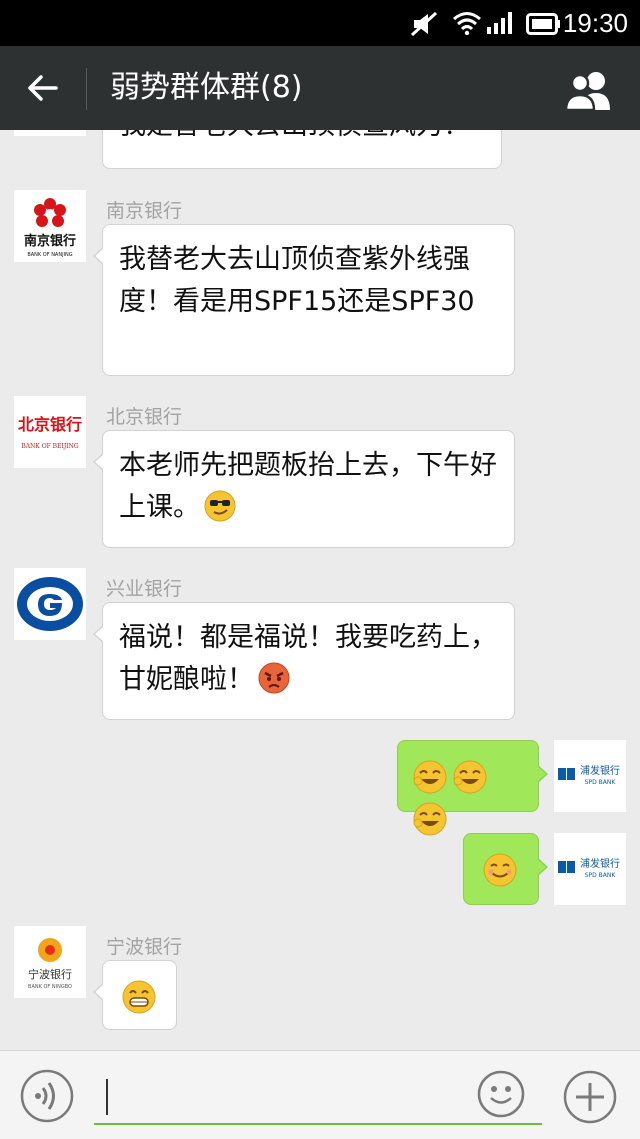 The height and width of the screenshot is (1139, 640). I want to click on signal-icon, so click(499, 23).